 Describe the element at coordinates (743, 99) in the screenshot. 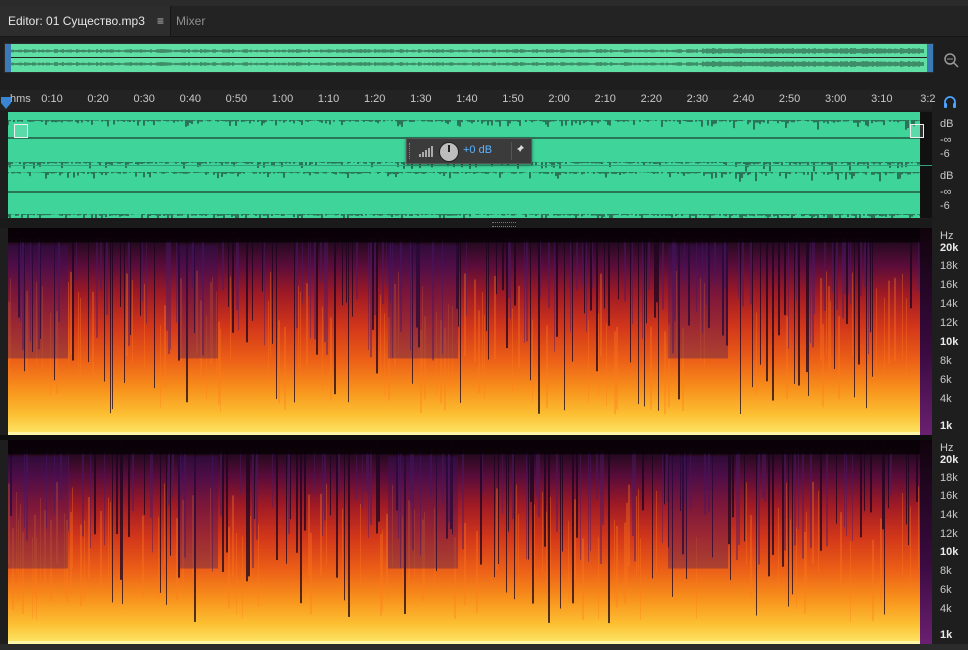

I see `ruler-tick: 2:40` at that location.